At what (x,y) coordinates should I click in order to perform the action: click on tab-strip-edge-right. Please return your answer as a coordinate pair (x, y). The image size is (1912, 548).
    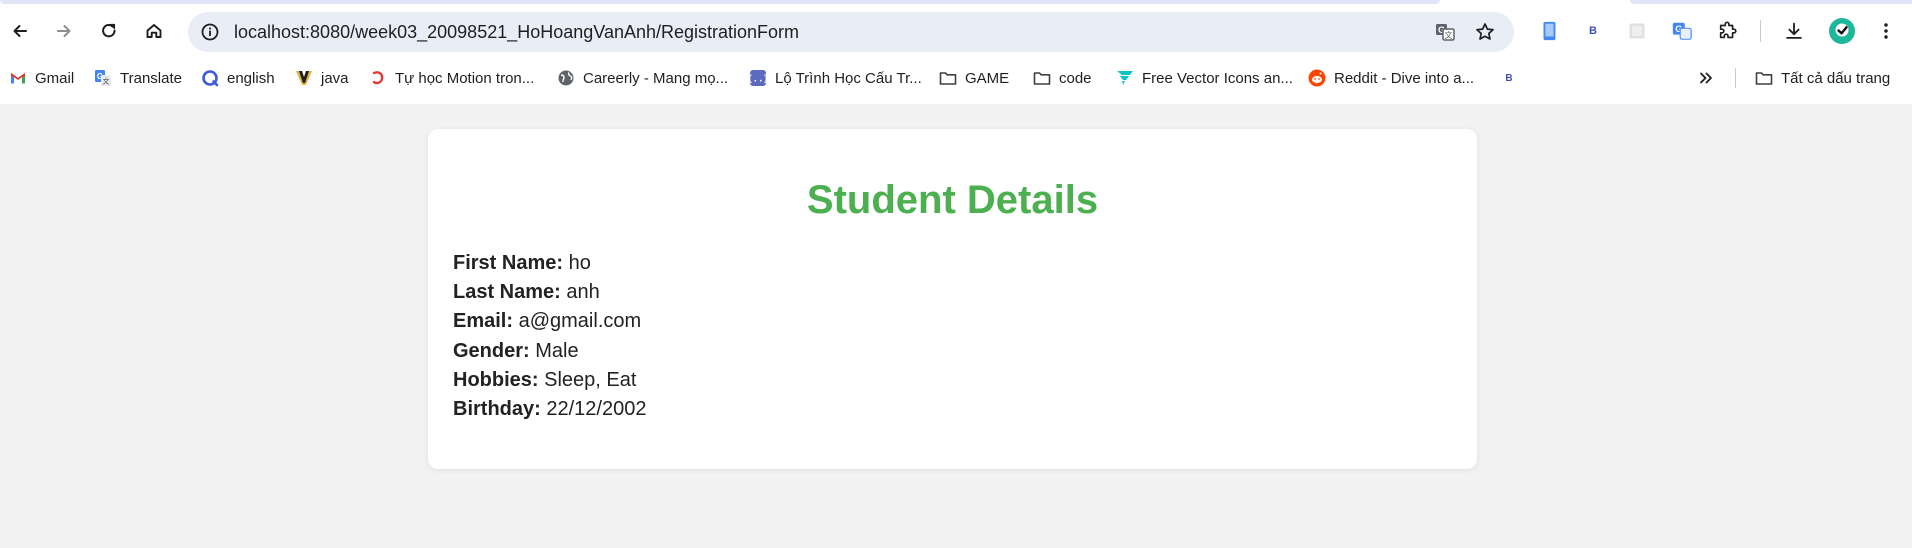
    Looking at the image, I should click on (1771, 2).